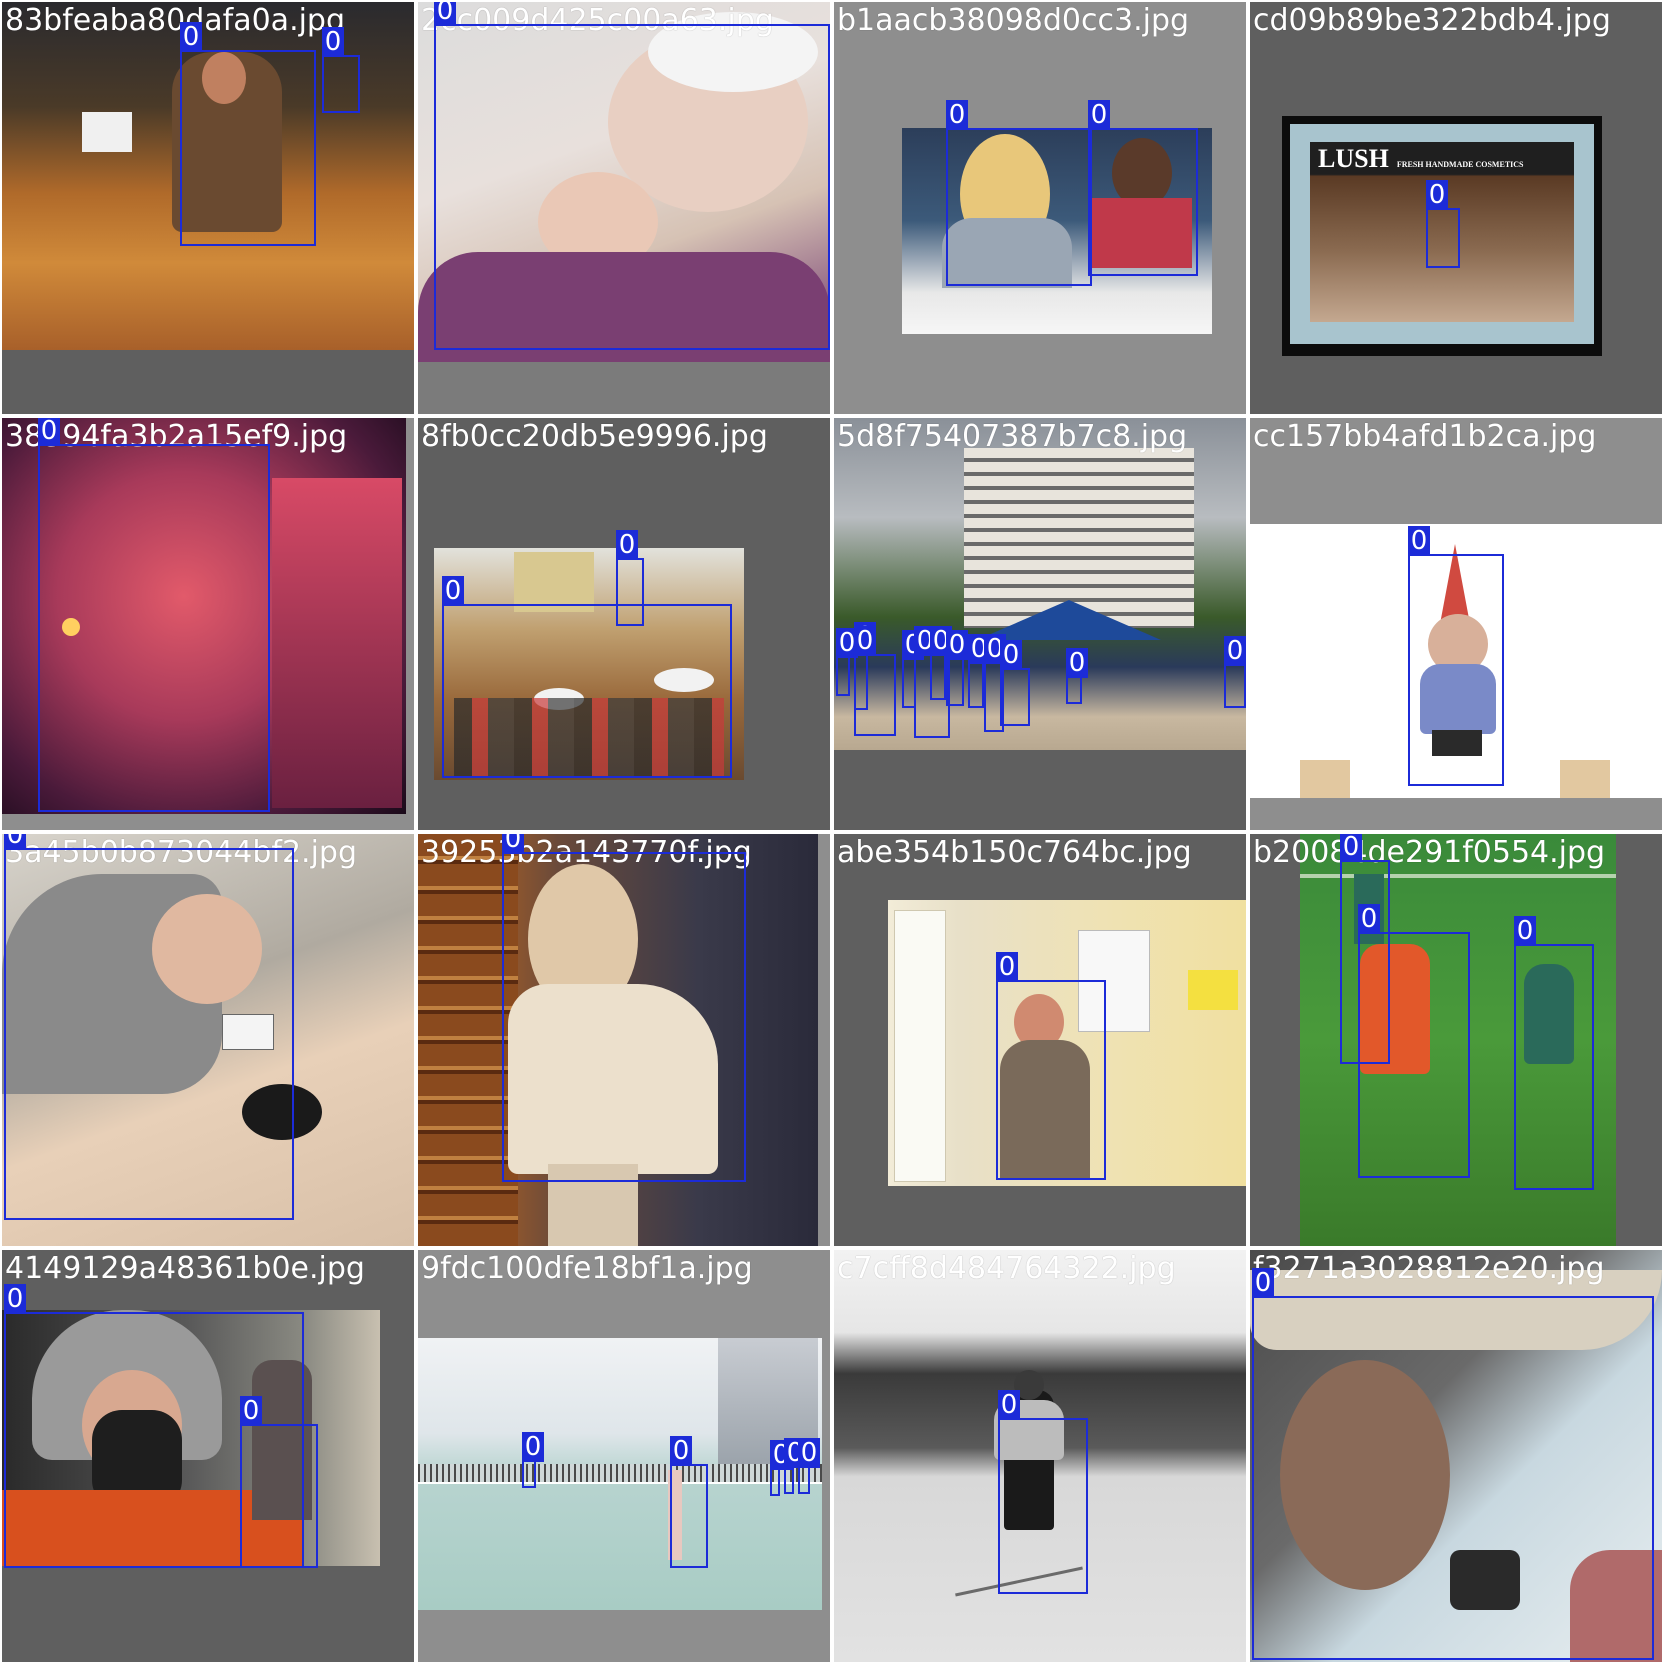 The width and height of the screenshot is (1664, 1664). Describe the element at coordinates (1429, 852) in the screenshot. I see `filename-label: b20084de291f0554.jpg` at that location.